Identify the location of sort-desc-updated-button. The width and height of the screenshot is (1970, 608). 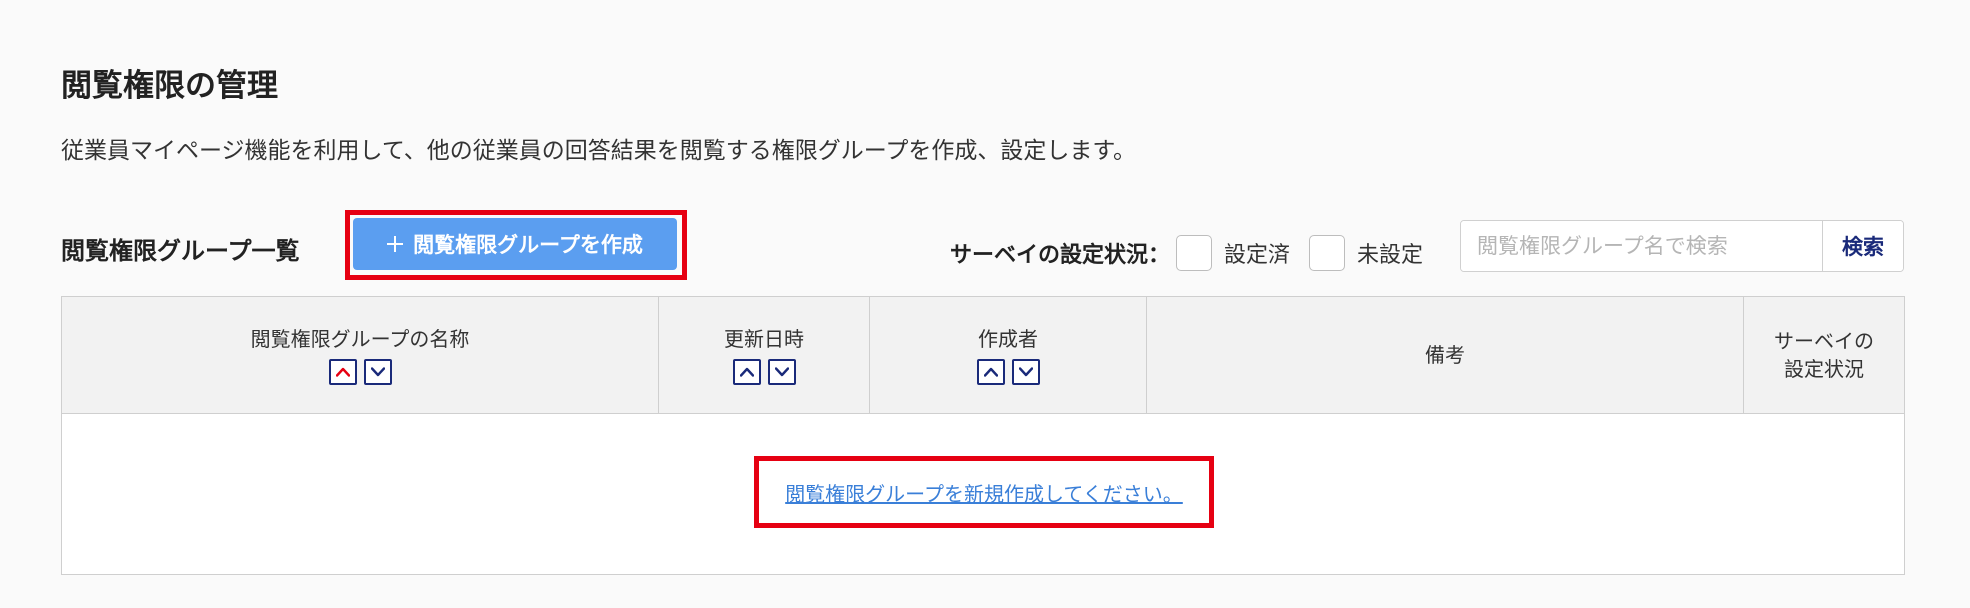
(781, 372).